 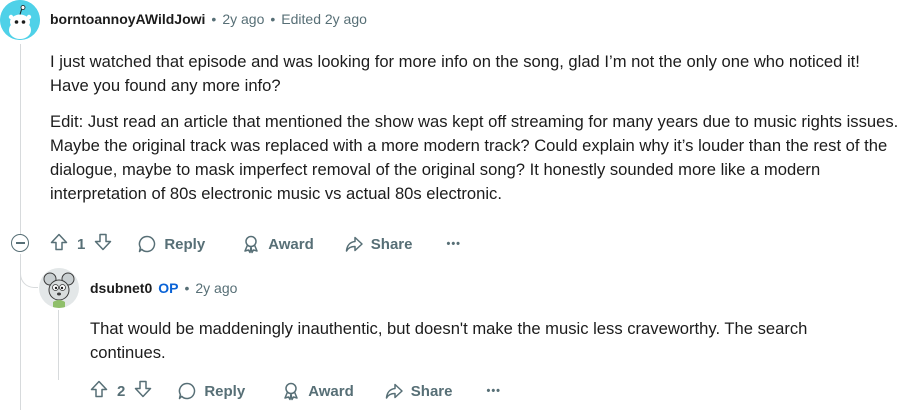 I want to click on vote-group: 2, so click(x=121, y=391).